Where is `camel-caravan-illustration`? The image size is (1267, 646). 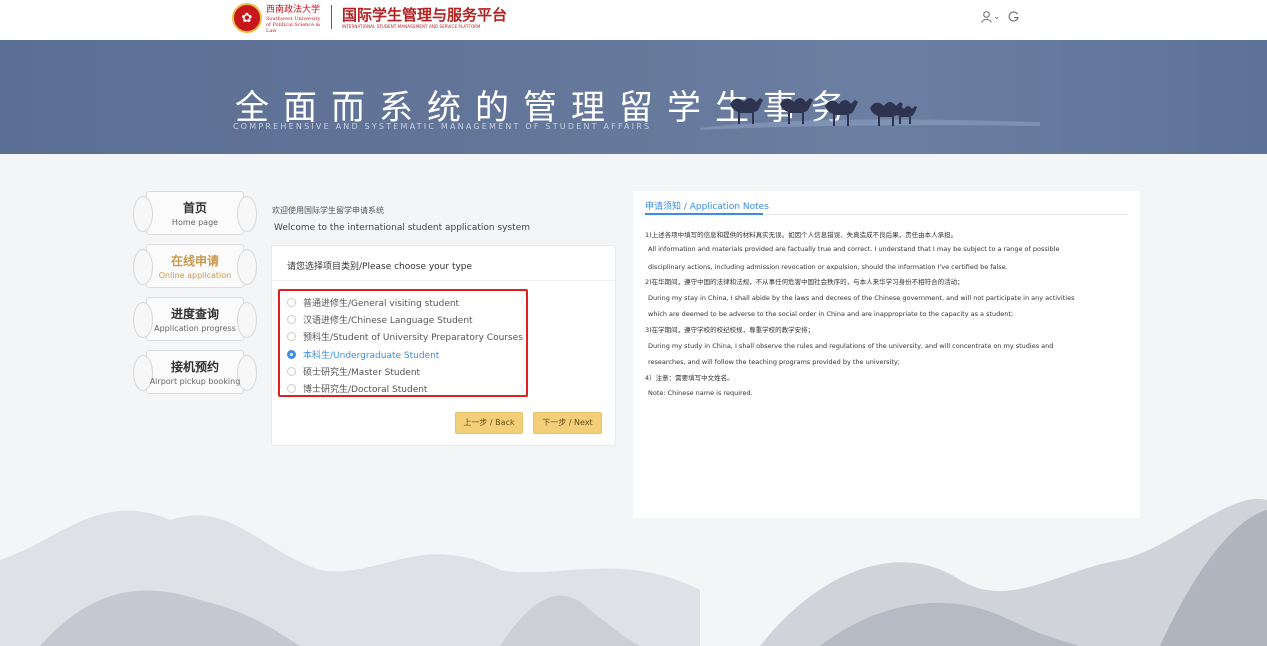 camel-caravan-illustration is located at coordinates (870, 114).